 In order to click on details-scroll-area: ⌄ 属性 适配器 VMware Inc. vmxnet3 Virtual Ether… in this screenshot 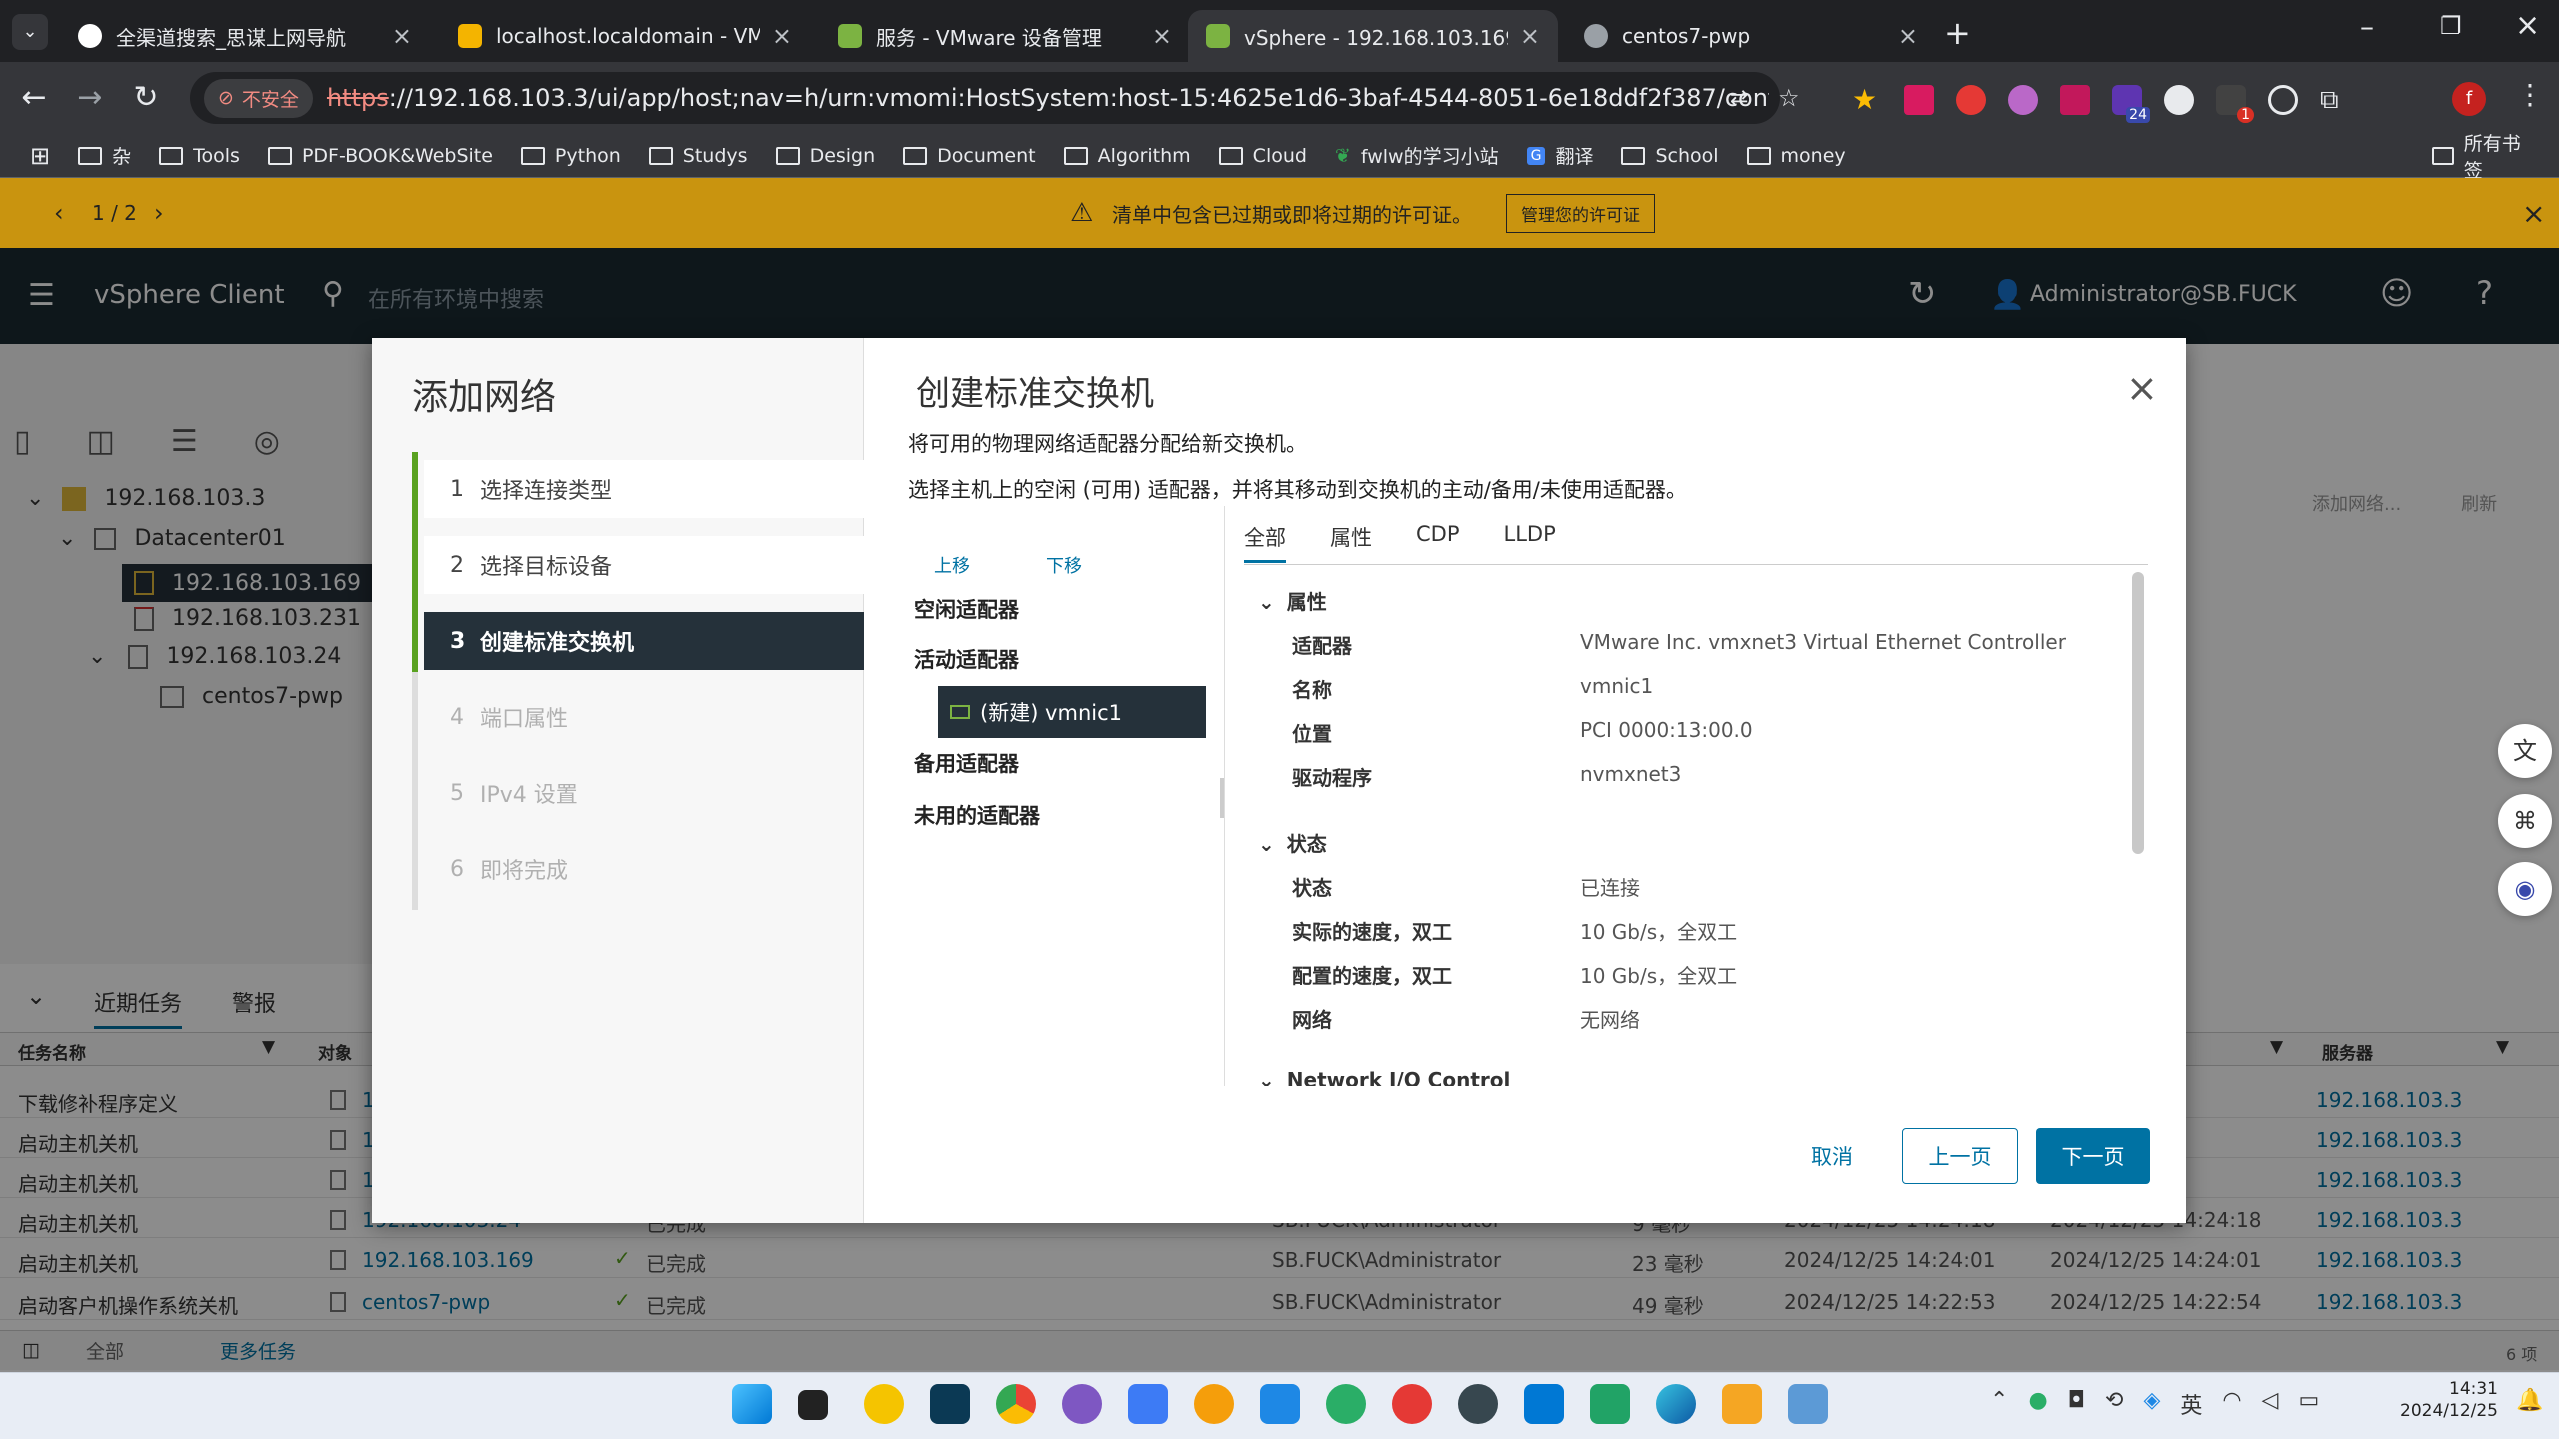, I will do `click(1696, 826)`.